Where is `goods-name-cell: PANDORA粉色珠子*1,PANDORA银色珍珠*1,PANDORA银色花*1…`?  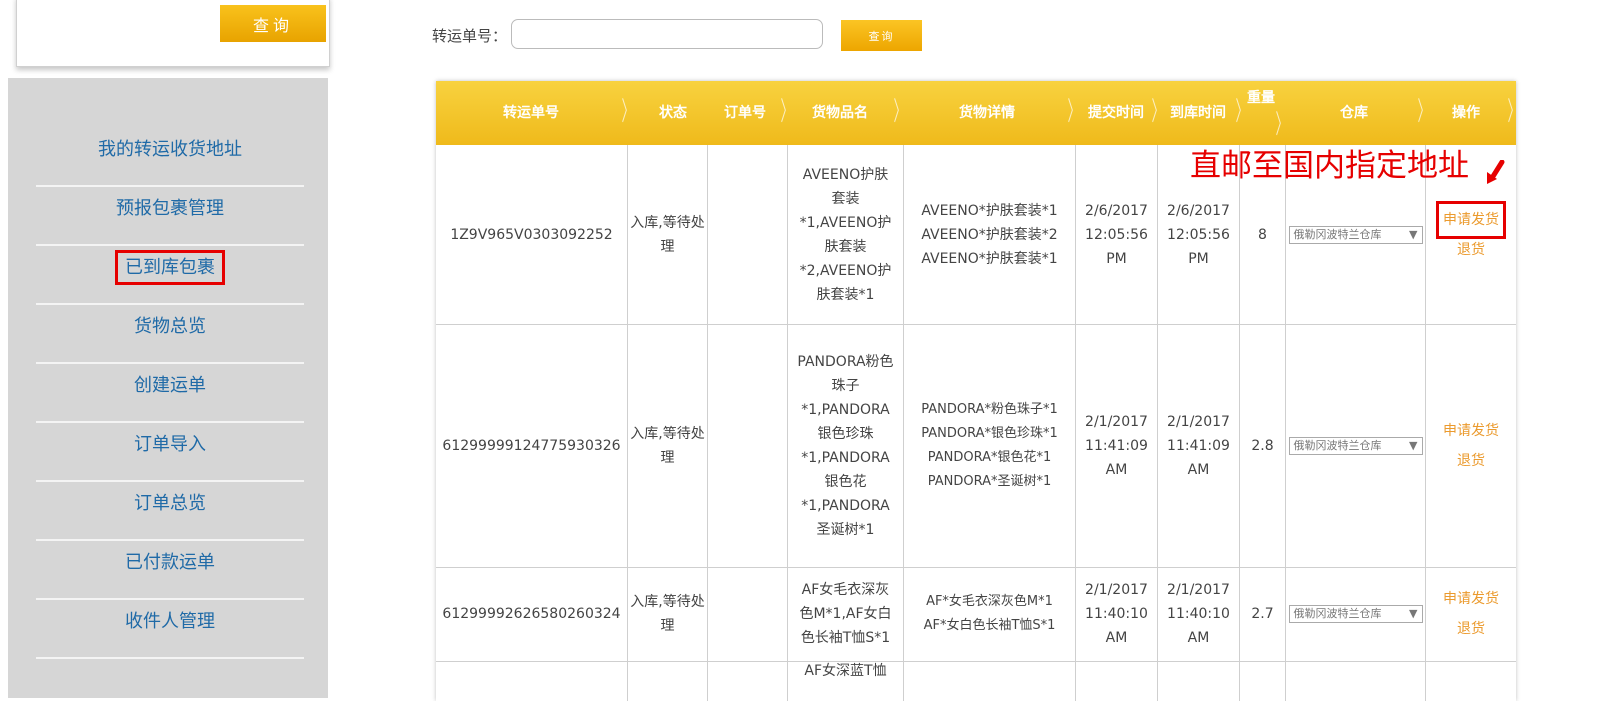 goods-name-cell: PANDORA粉色珠子*1,PANDORA银色珍珠*1,PANDORA银色花*1… is located at coordinates (846, 445).